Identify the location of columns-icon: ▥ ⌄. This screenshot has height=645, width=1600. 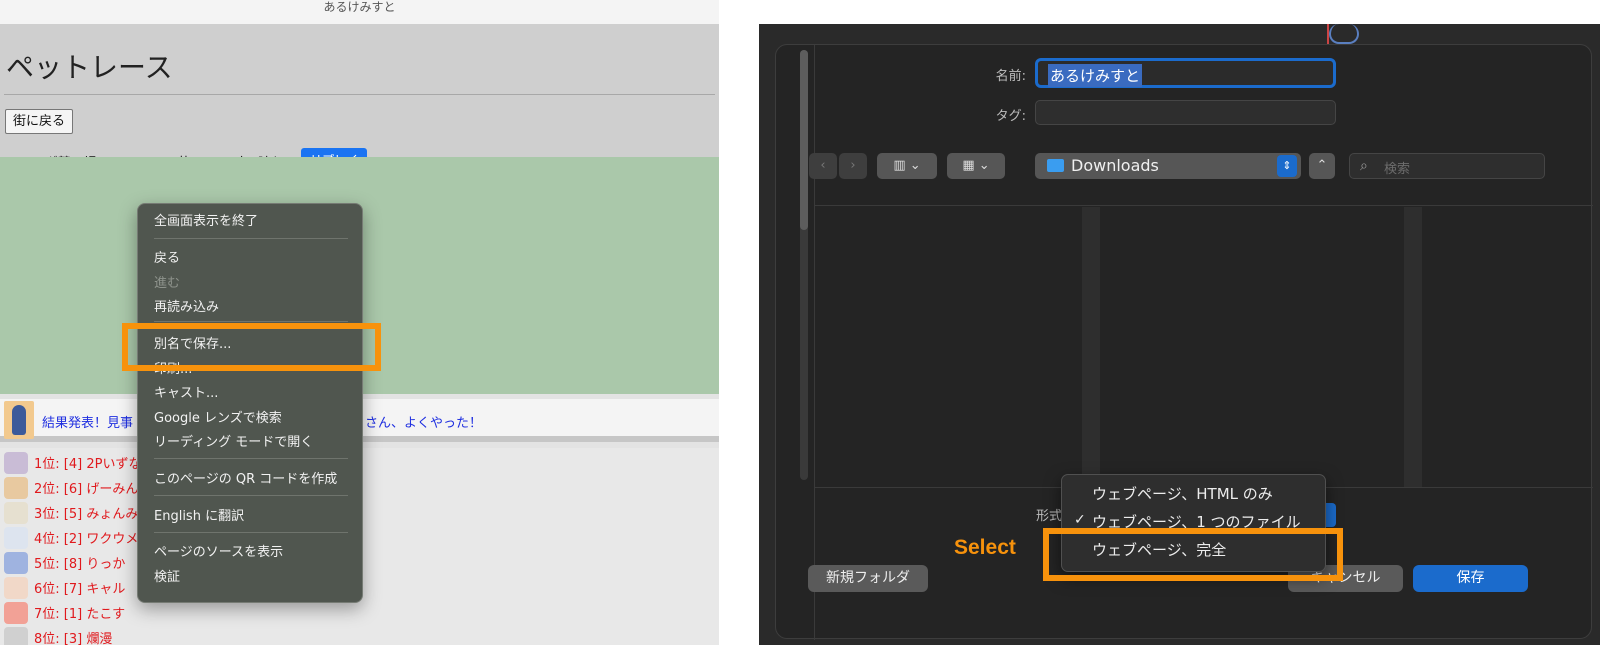
(907, 165).